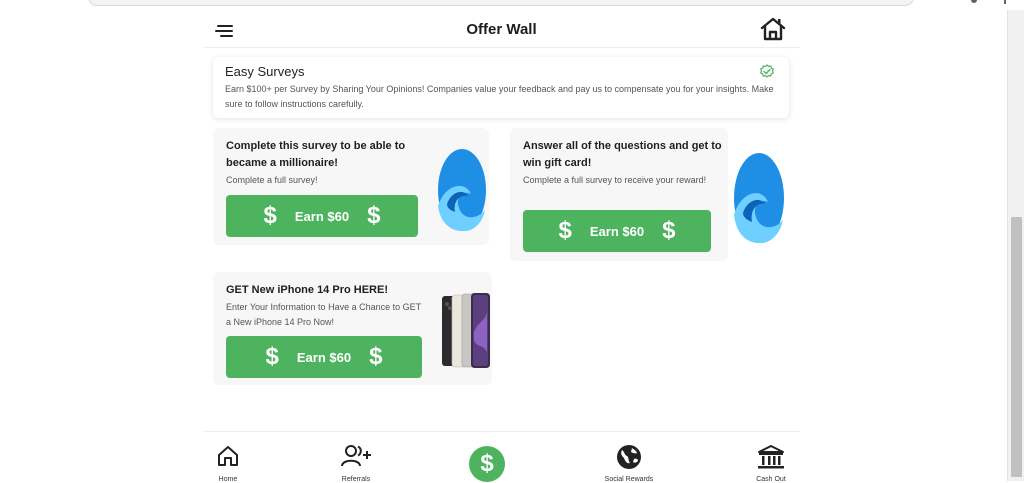 This screenshot has height=483, width=1024. Describe the element at coordinates (501, 3) in the screenshot. I see `address-bar` at that location.